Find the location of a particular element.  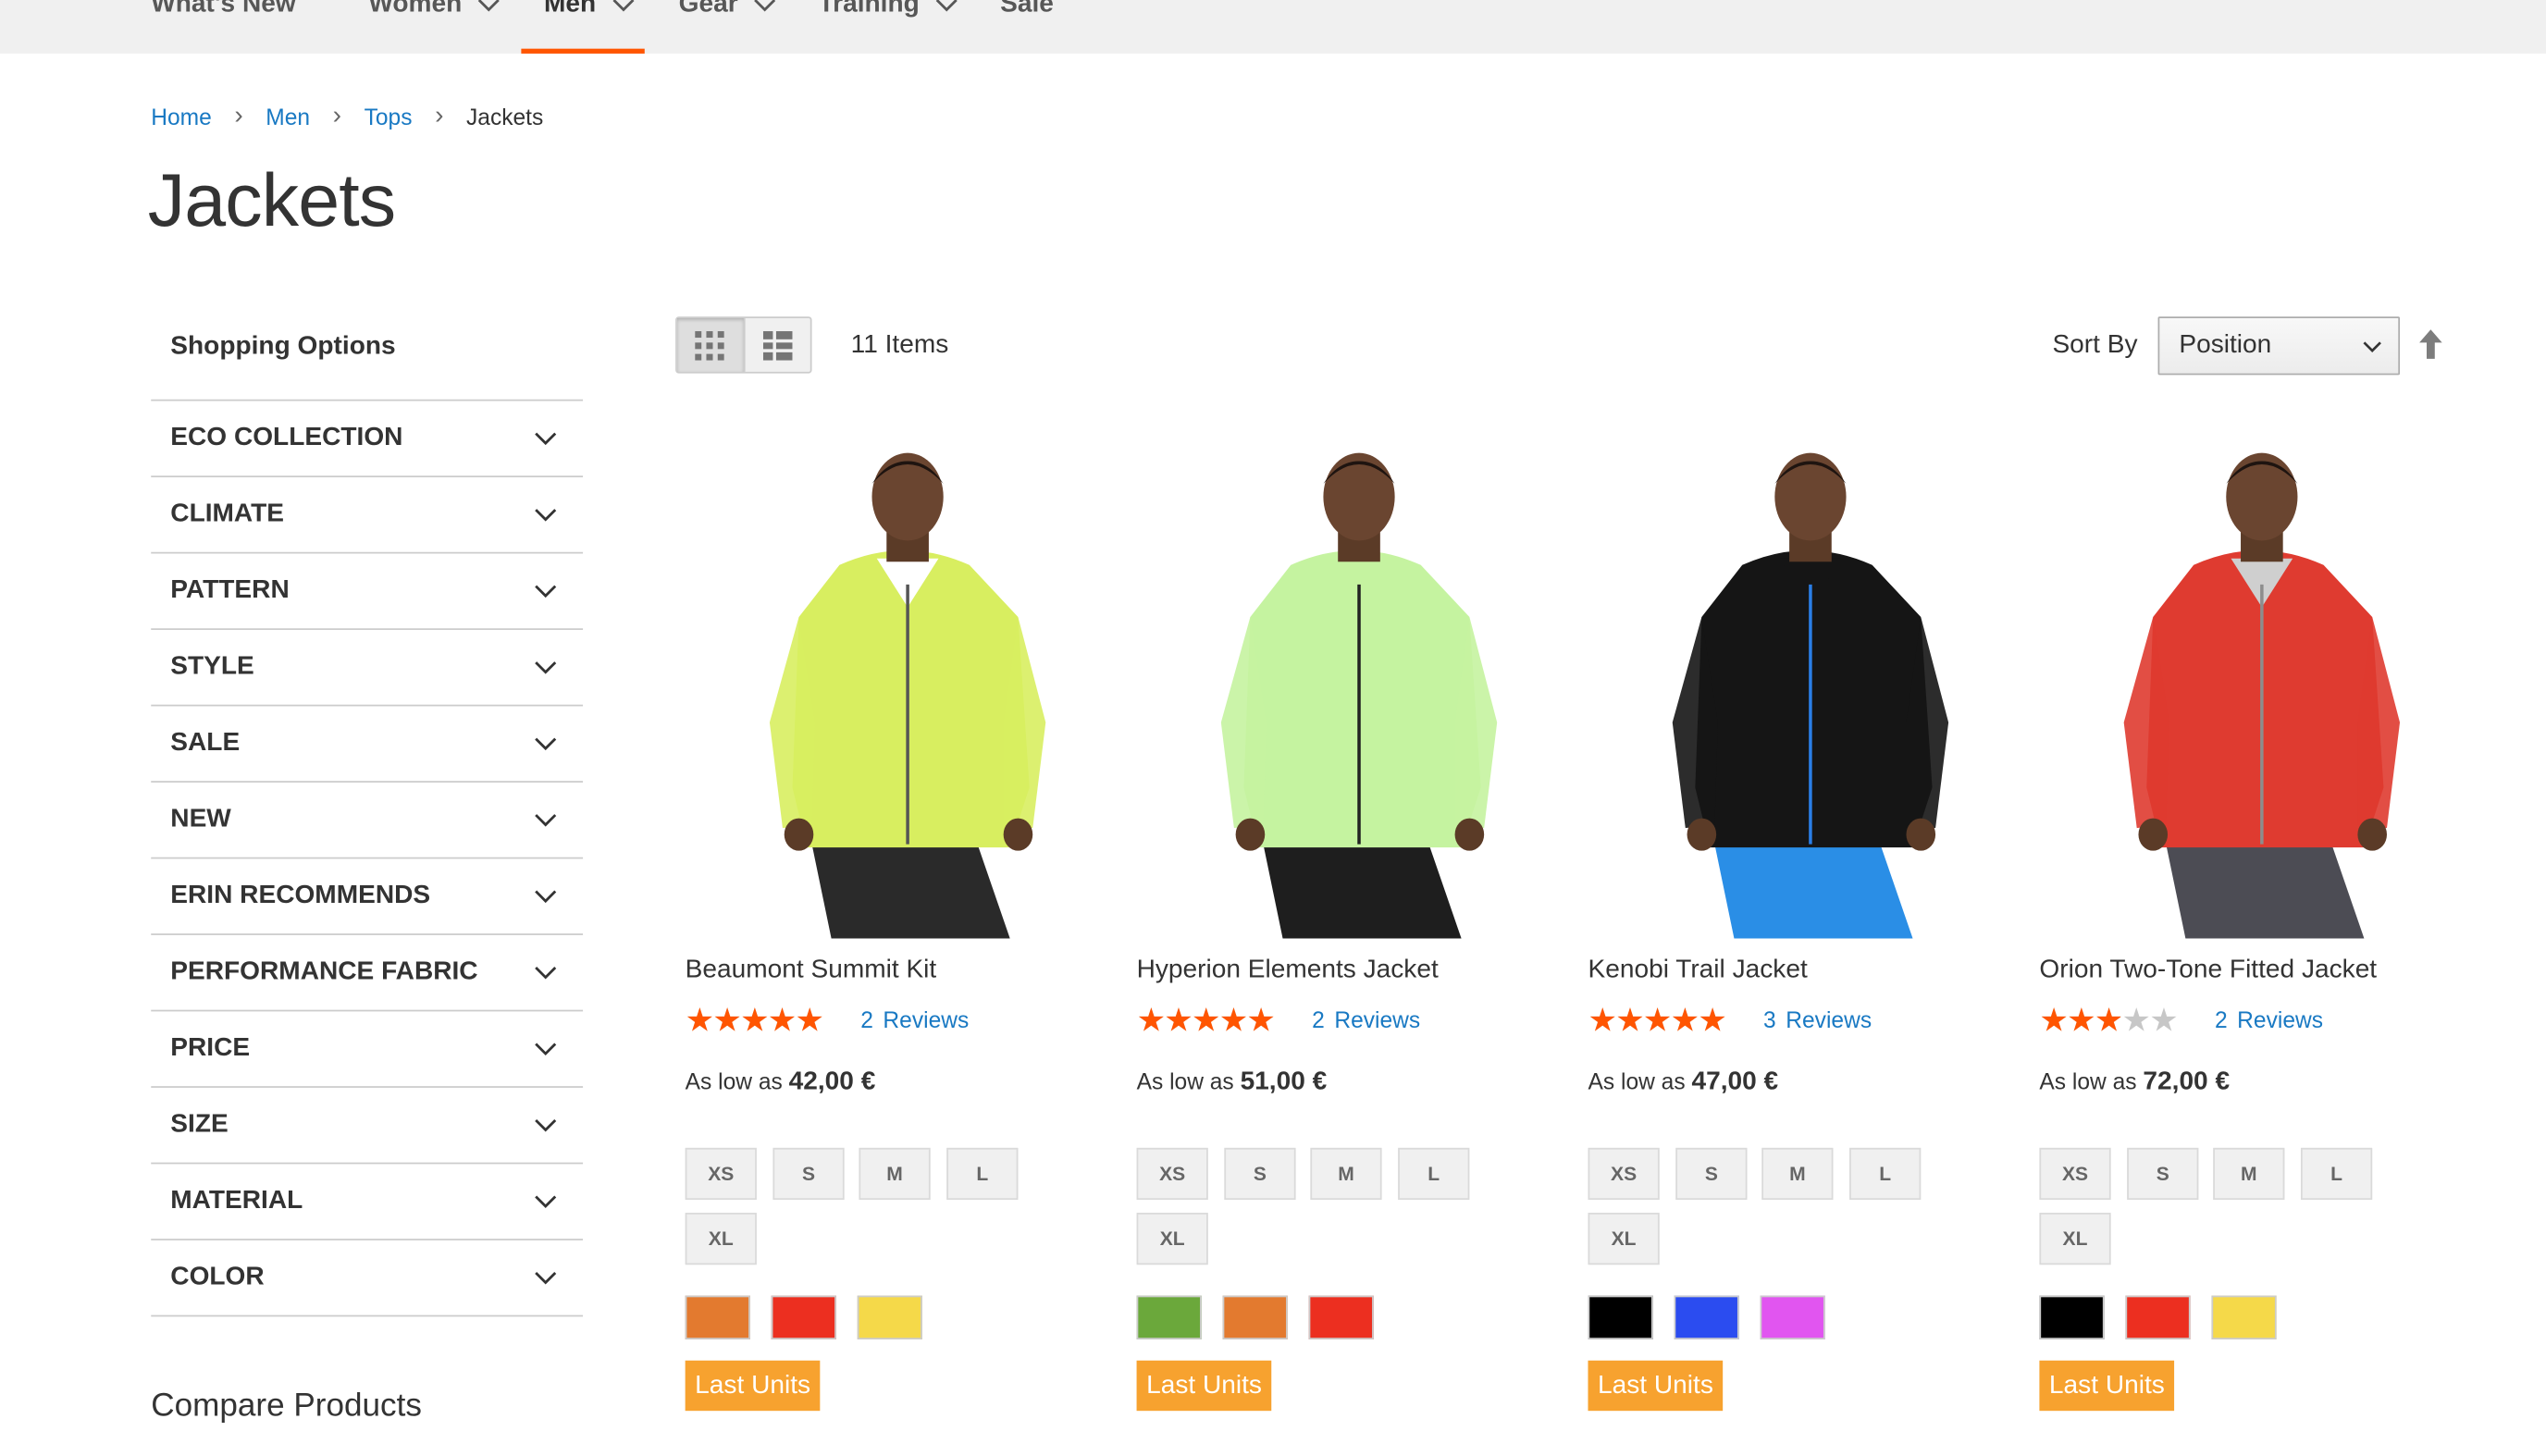

rating-stars: ★★★★★★★★★★ is located at coordinates (1669, 1020).